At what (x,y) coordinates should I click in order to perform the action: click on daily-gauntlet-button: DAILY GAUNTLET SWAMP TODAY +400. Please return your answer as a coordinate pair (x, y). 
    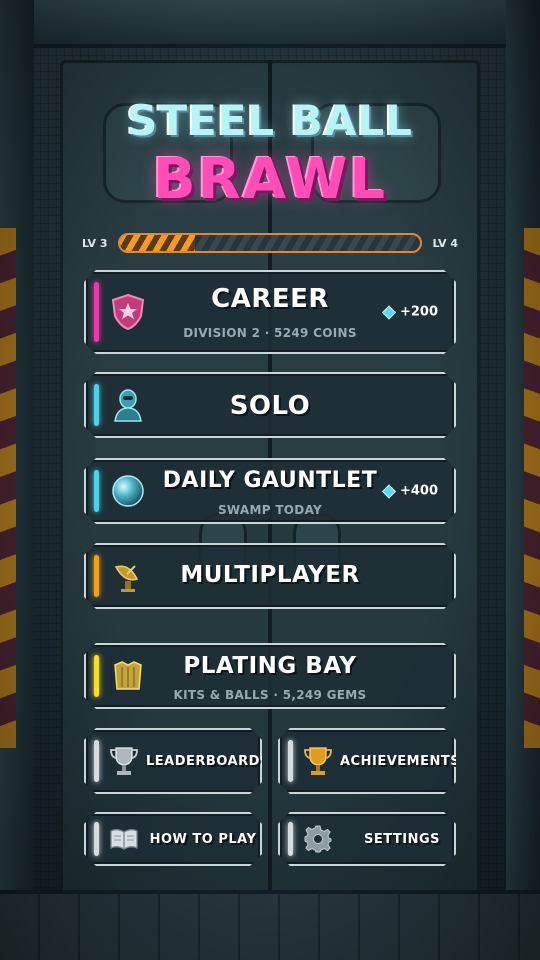
    Looking at the image, I should click on (270, 491).